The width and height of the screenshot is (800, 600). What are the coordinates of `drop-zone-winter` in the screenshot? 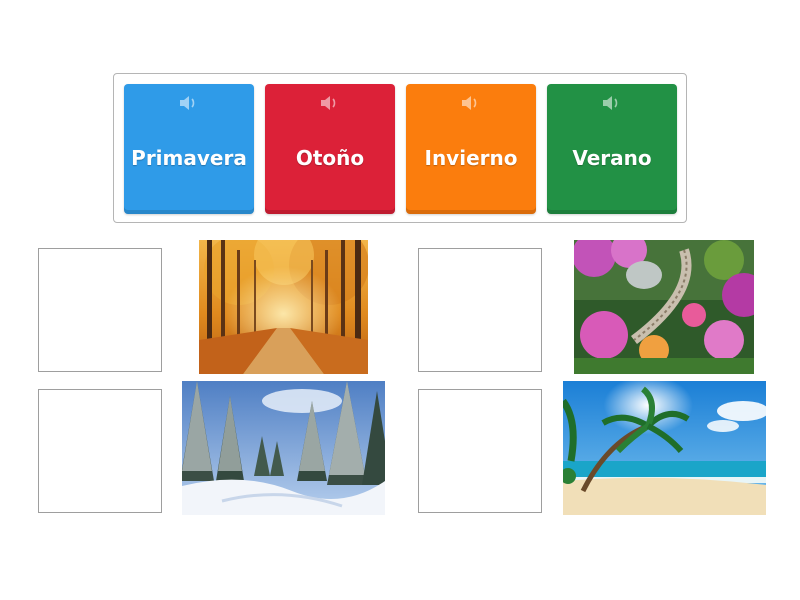 It's located at (100, 451).